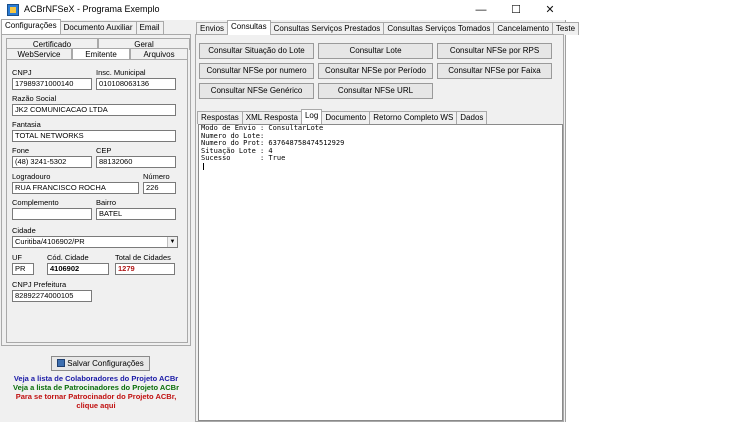 This screenshot has height=422, width=750. Describe the element at coordinates (256, 51) in the screenshot. I see `consultar-situacao-lote-button: Consultar Situação do Lote` at that location.